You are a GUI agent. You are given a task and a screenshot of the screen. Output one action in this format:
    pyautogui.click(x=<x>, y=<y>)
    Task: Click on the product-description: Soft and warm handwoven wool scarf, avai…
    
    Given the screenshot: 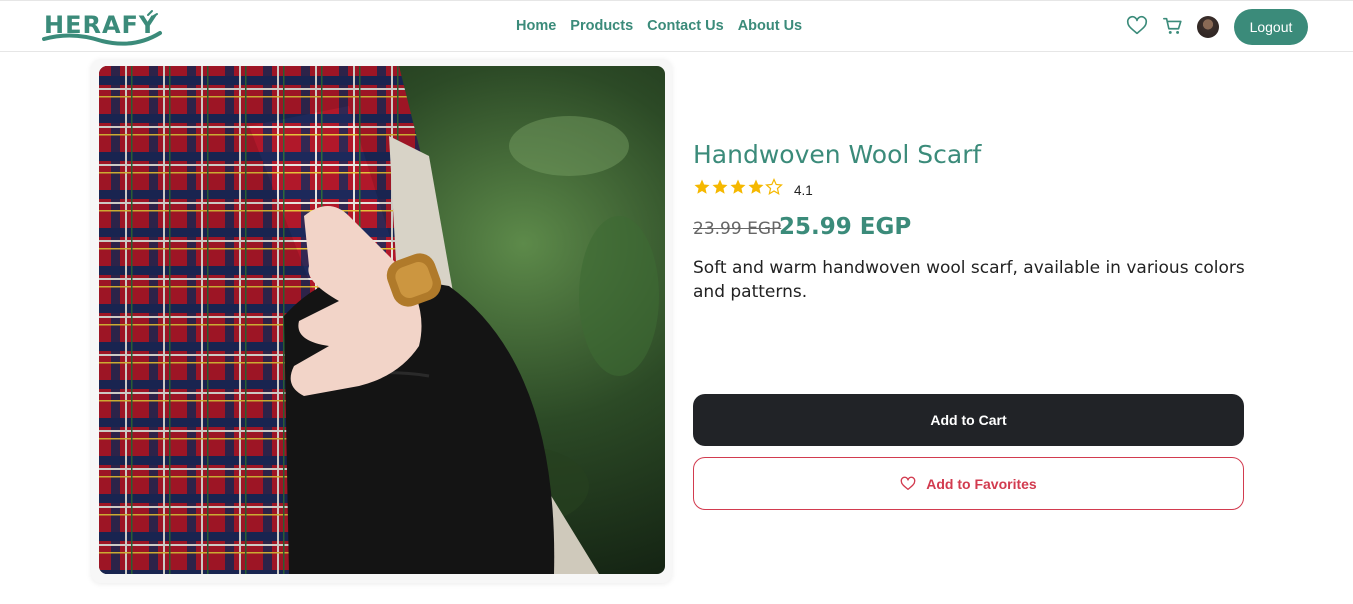 What is the action you would take?
    pyautogui.click(x=969, y=280)
    